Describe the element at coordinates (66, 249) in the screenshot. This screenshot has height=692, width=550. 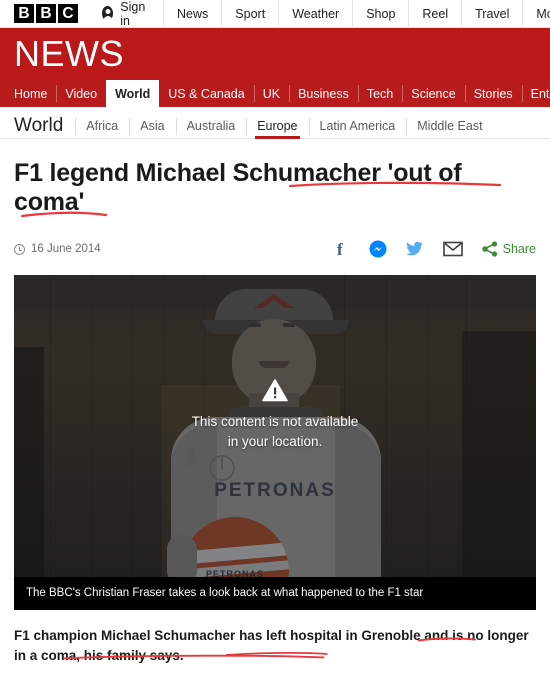
I see `article-timestamp-text: 16 June 2014` at that location.